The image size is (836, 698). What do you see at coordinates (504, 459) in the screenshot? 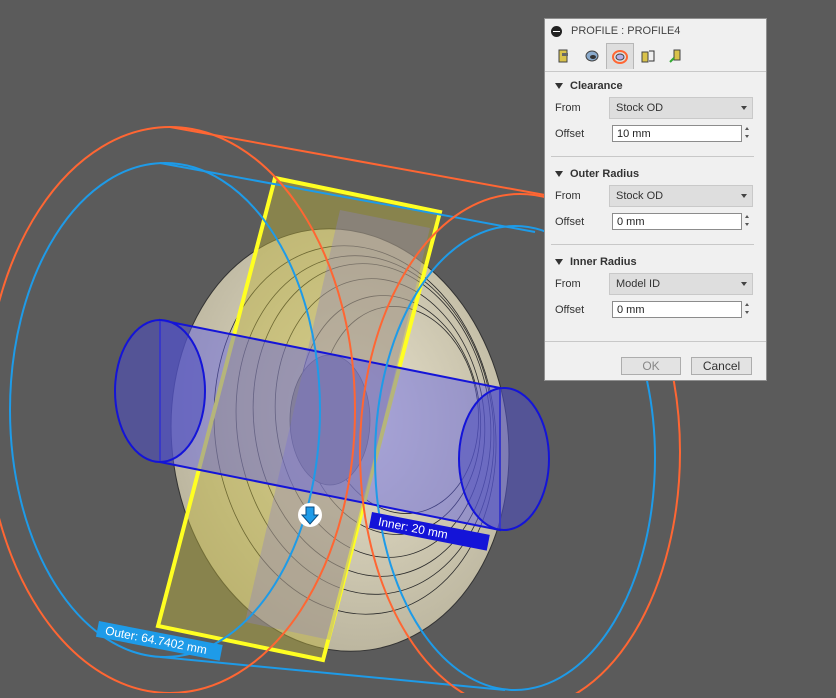
I see `inner-cylinder-right-cap` at bounding box center [504, 459].